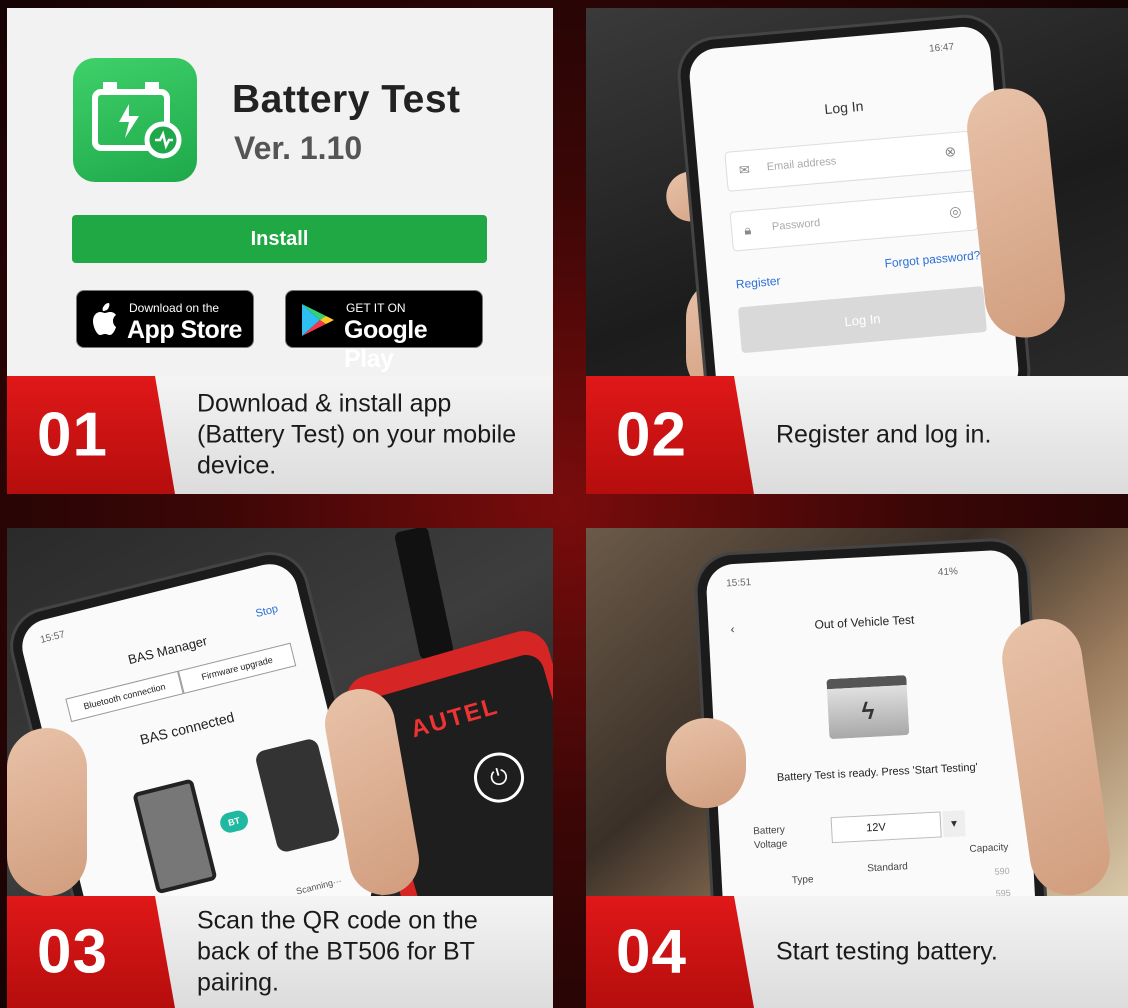 The height and width of the screenshot is (1008, 1128). What do you see at coordinates (135, 120) in the screenshot?
I see `battery-test-app-icon` at bounding box center [135, 120].